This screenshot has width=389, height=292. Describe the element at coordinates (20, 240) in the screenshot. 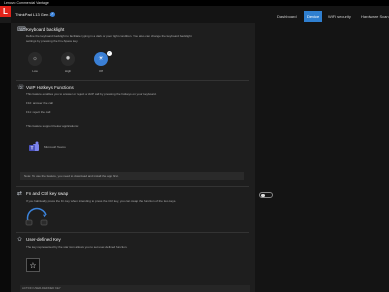

I see `star-key-icon: ✩` at that location.